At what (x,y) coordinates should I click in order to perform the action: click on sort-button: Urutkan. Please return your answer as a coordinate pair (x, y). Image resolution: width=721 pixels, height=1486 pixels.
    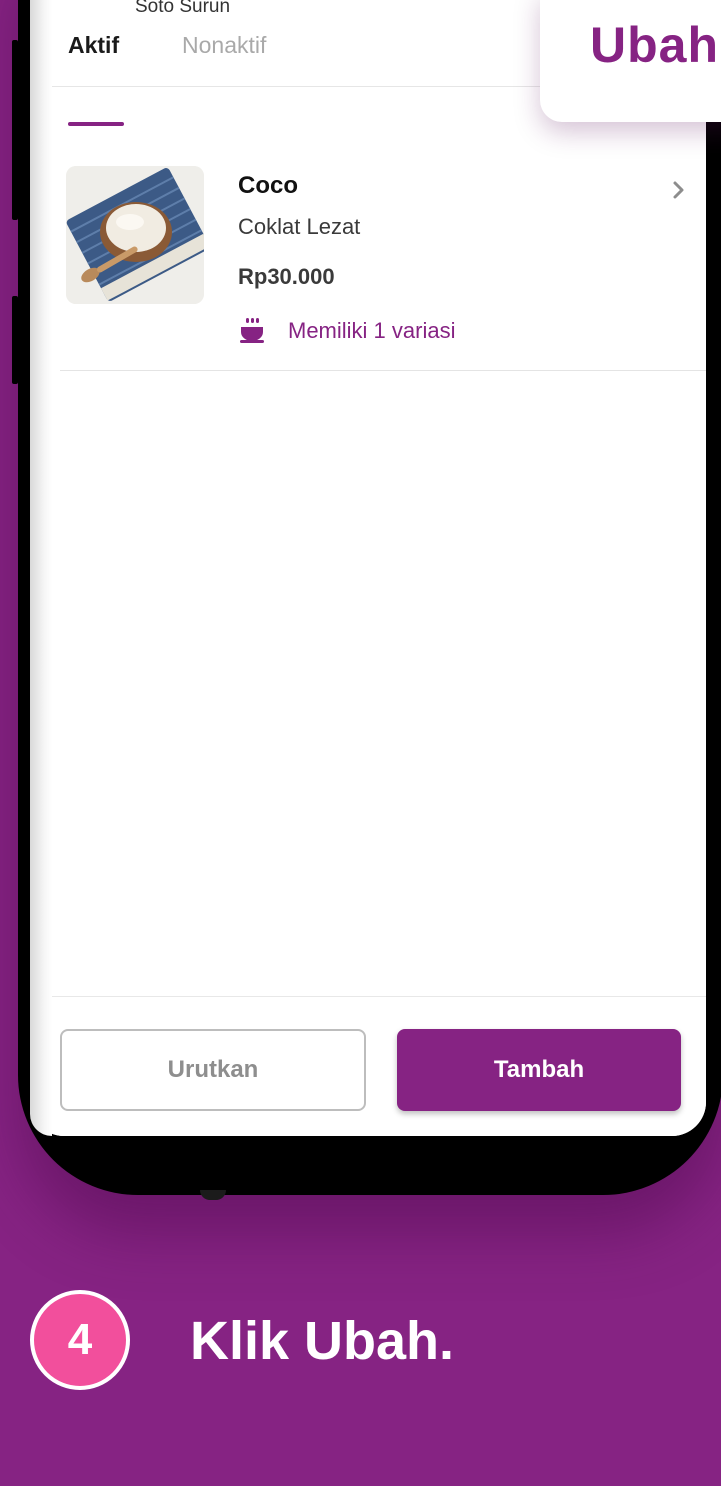
    Looking at the image, I should click on (213, 1070).